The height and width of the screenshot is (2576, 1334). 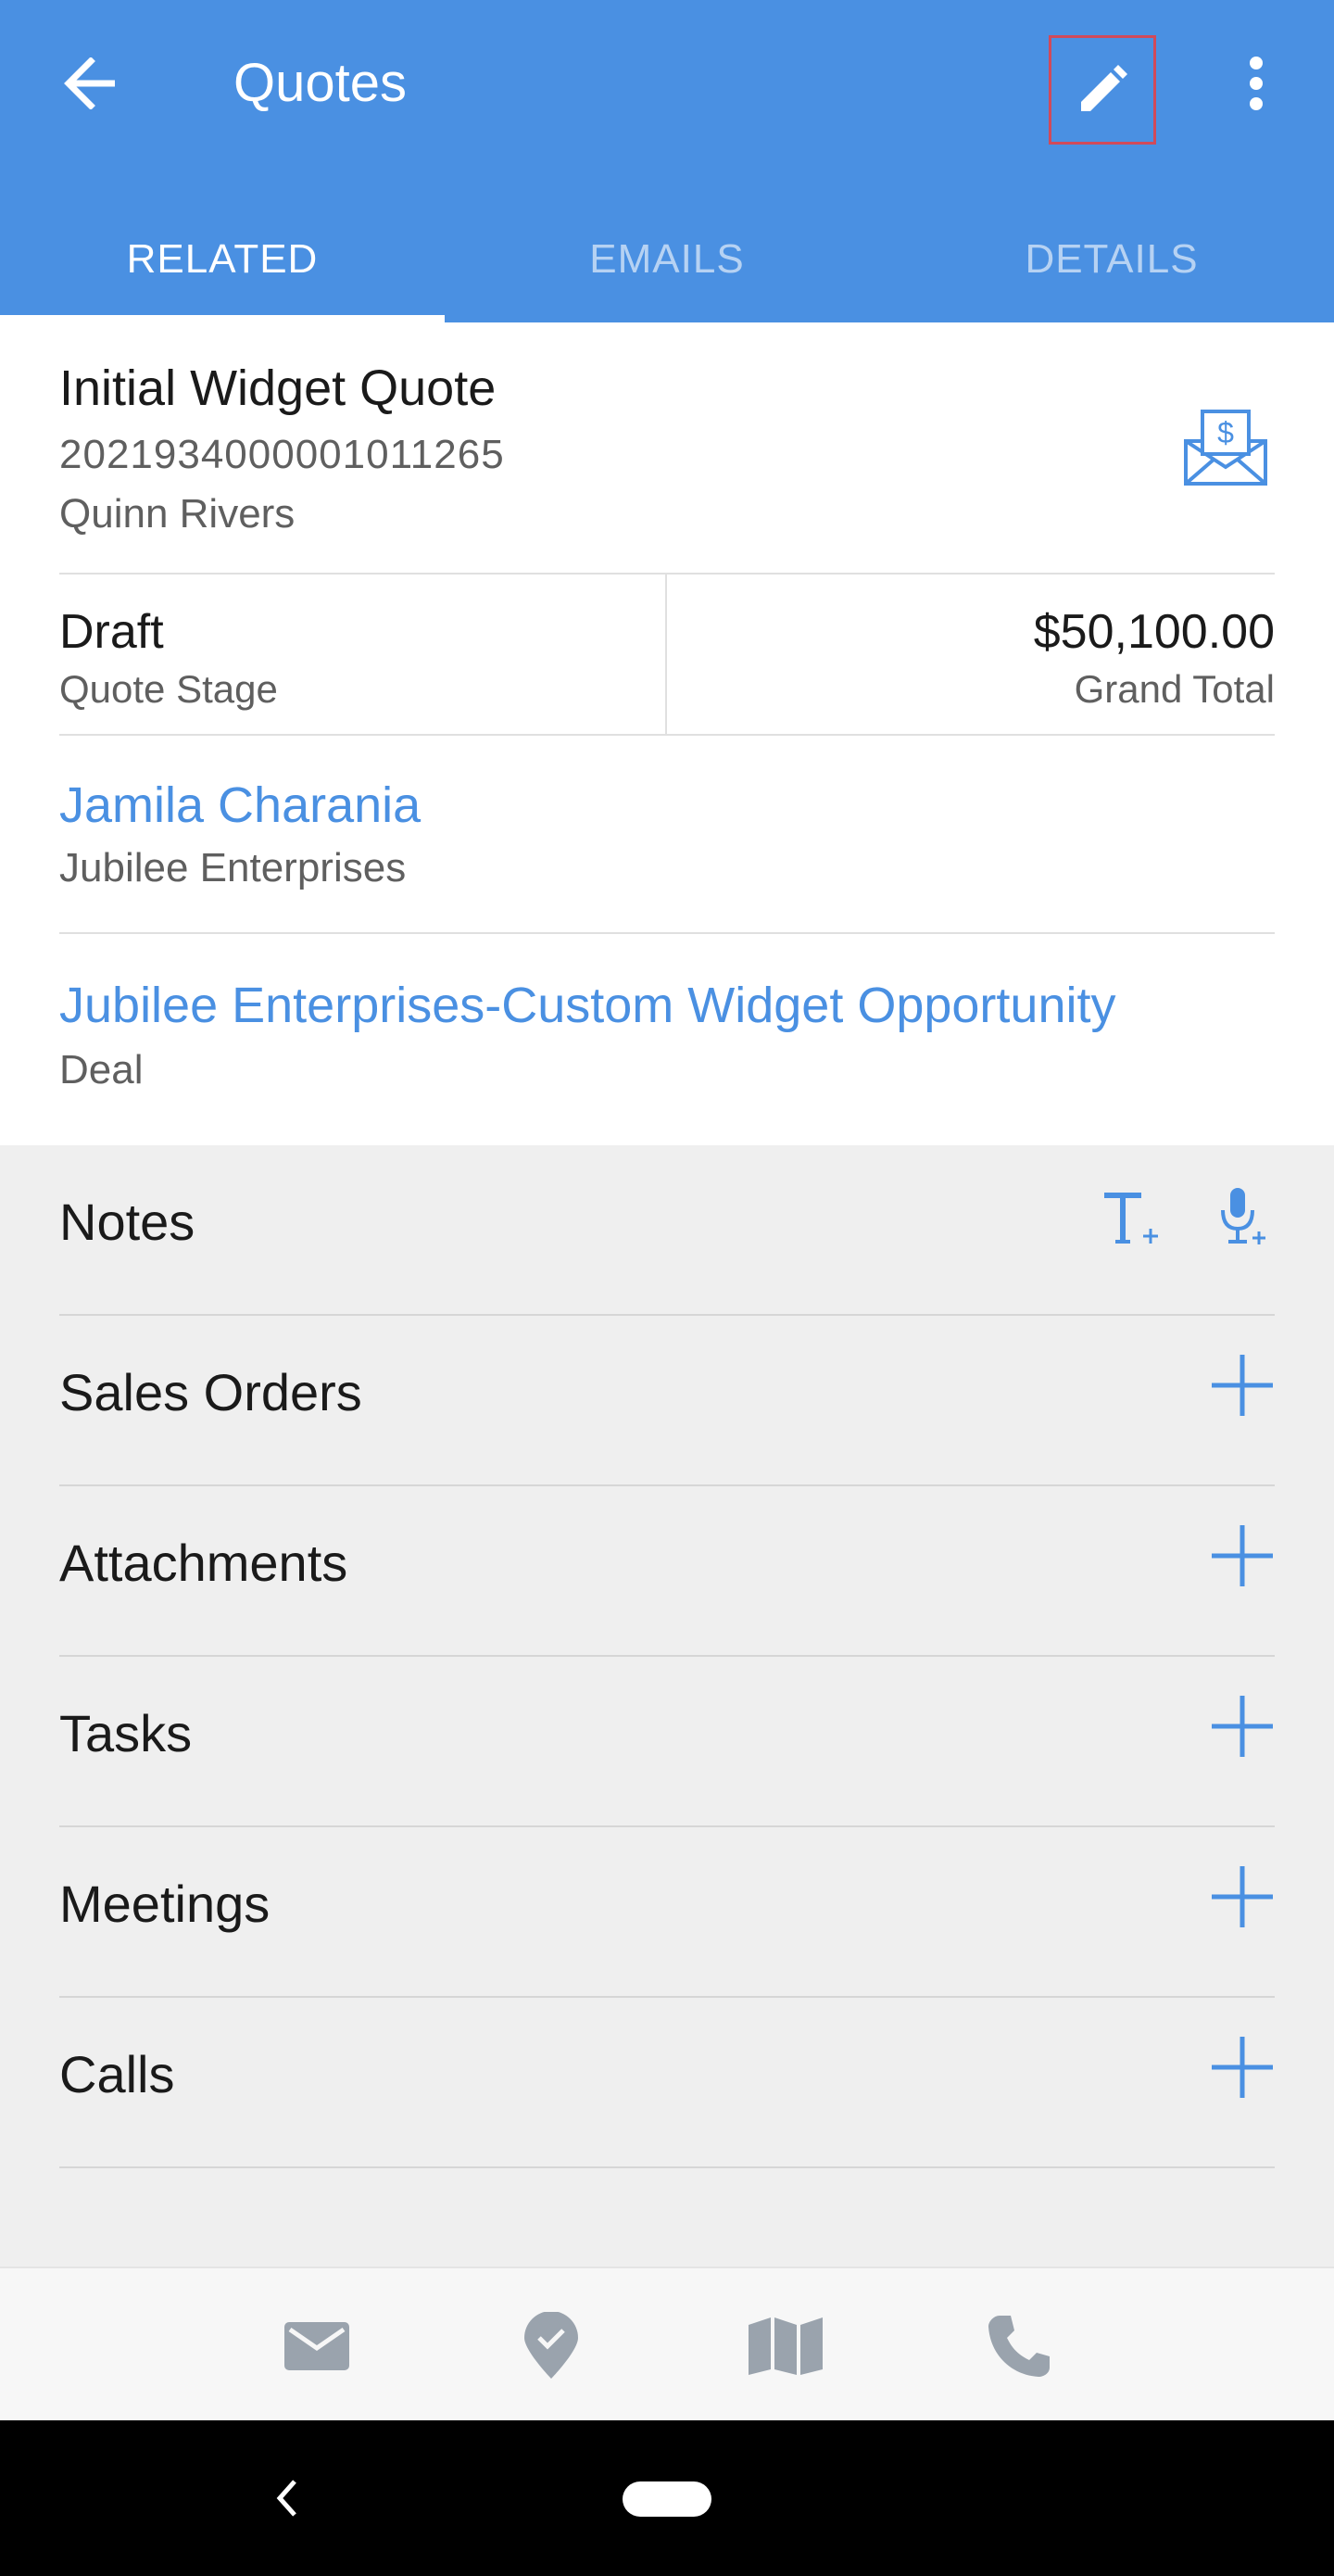 What do you see at coordinates (551, 2346) in the screenshot?
I see `check-in-location-icon` at bounding box center [551, 2346].